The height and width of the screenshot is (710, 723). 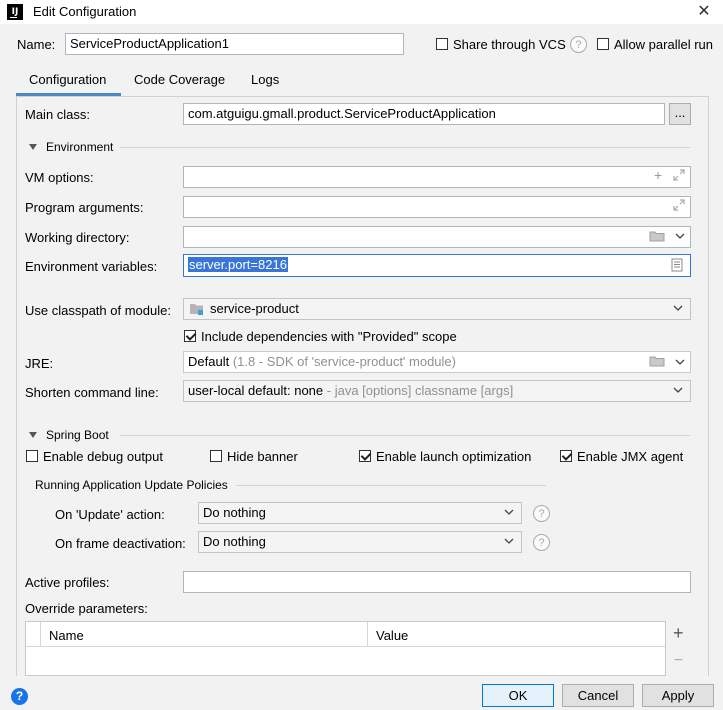 What do you see at coordinates (541, 542) in the screenshot?
I see `frame-deactivation-help-icon: ?` at bounding box center [541, 542].